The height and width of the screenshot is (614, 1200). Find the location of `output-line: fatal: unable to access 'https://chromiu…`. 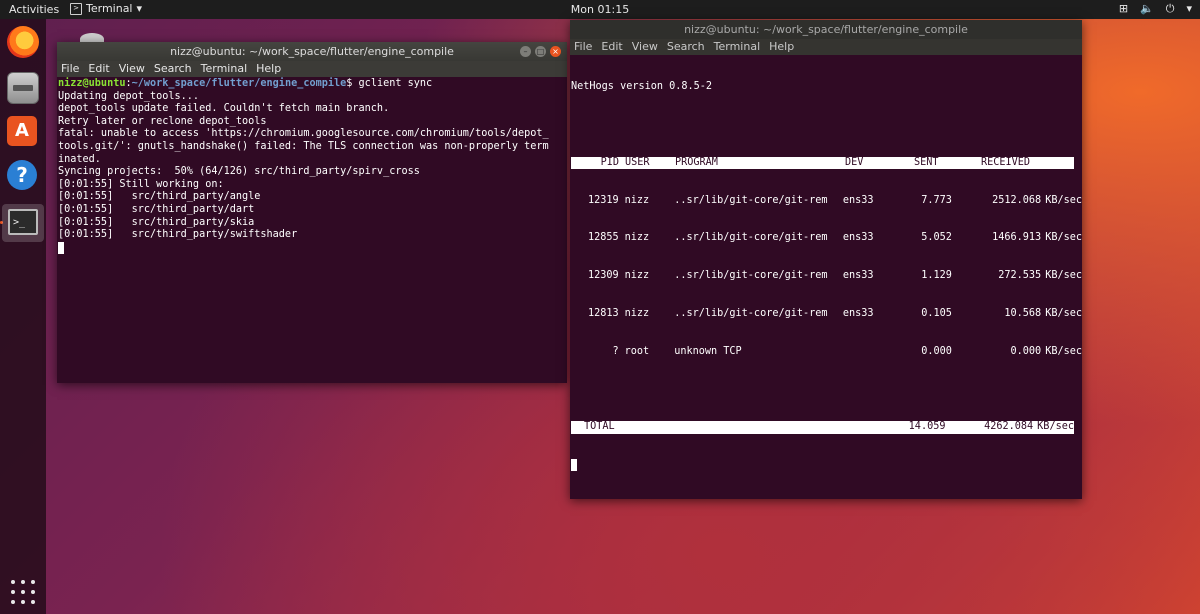

output-line: fatal: unable to access 'https://chromiu… is located at coordinates (303, 134).